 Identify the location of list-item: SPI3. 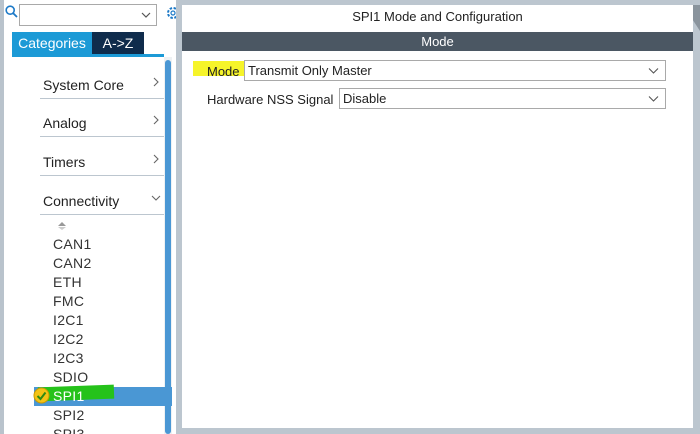
(69, 430).